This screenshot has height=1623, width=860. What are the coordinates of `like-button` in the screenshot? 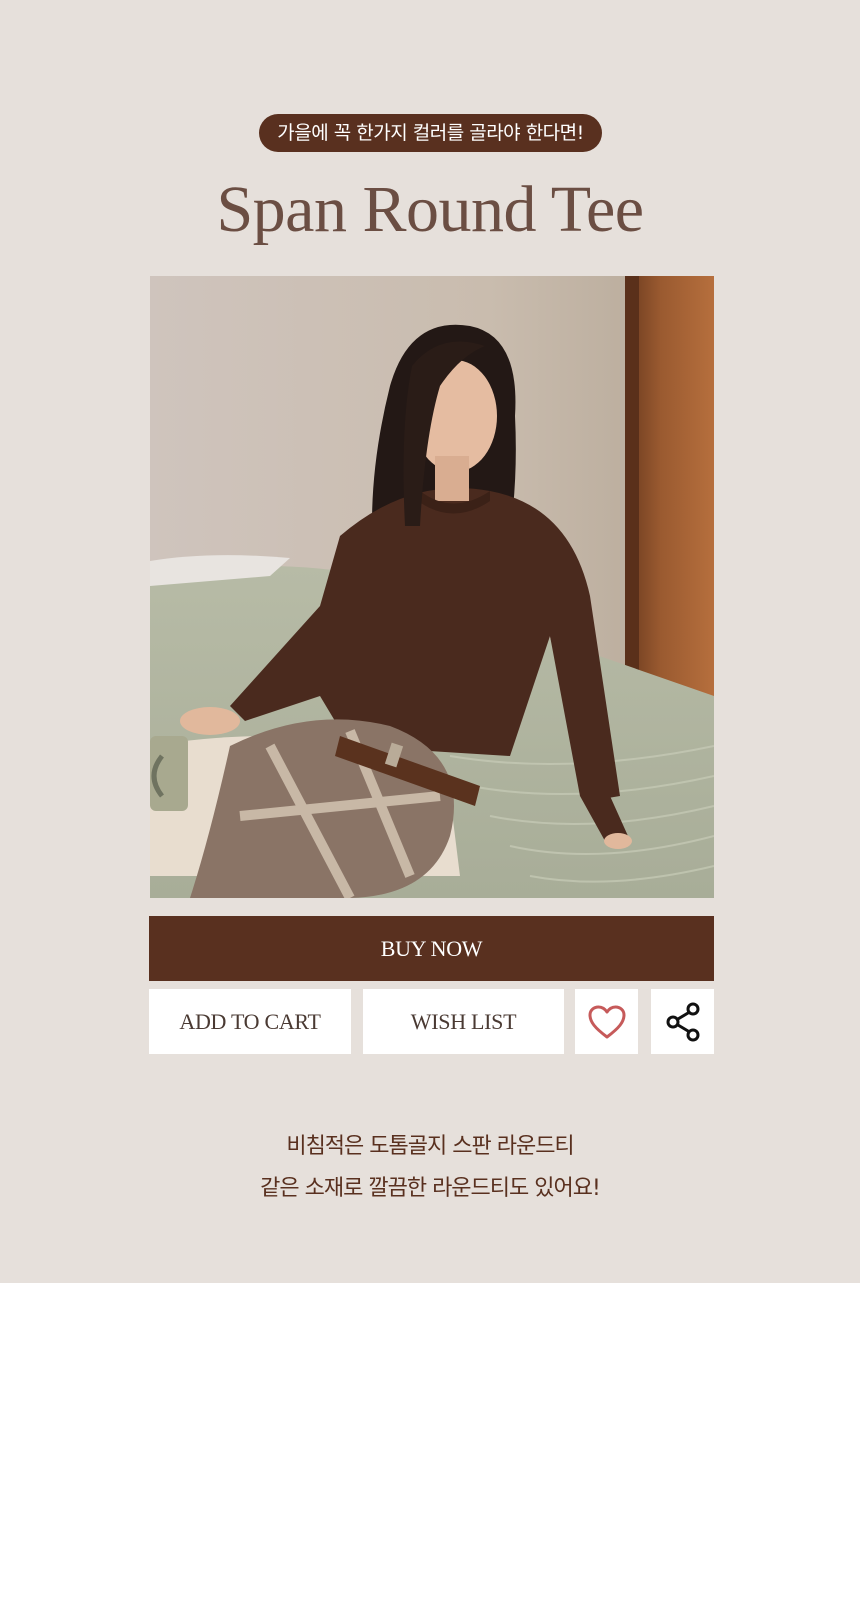 It's located at (606, 1021).